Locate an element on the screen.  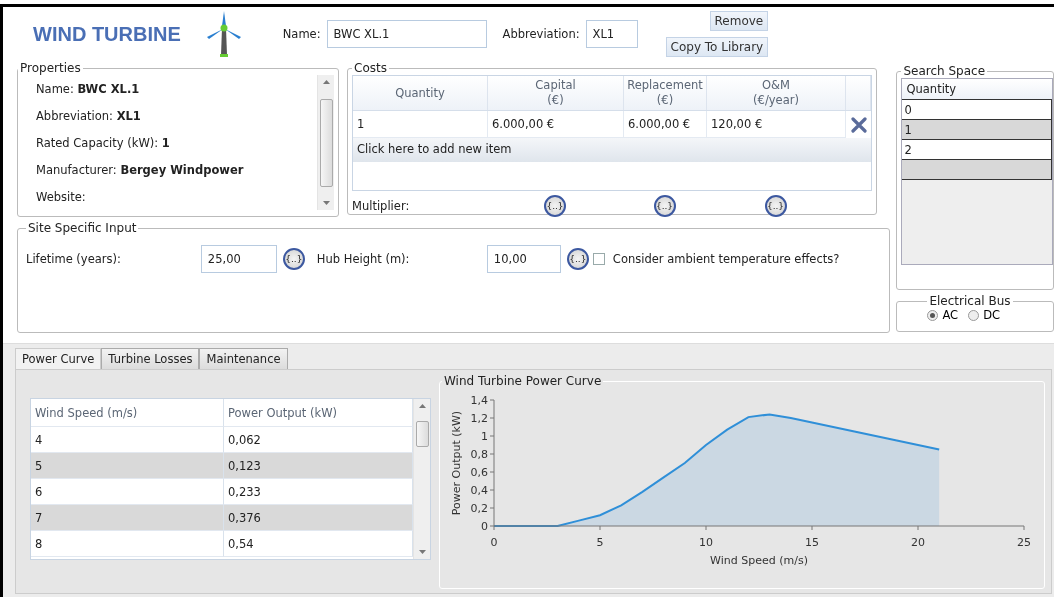
lifetime-label: Lifetime (years): is located at coordinates (73, 259).